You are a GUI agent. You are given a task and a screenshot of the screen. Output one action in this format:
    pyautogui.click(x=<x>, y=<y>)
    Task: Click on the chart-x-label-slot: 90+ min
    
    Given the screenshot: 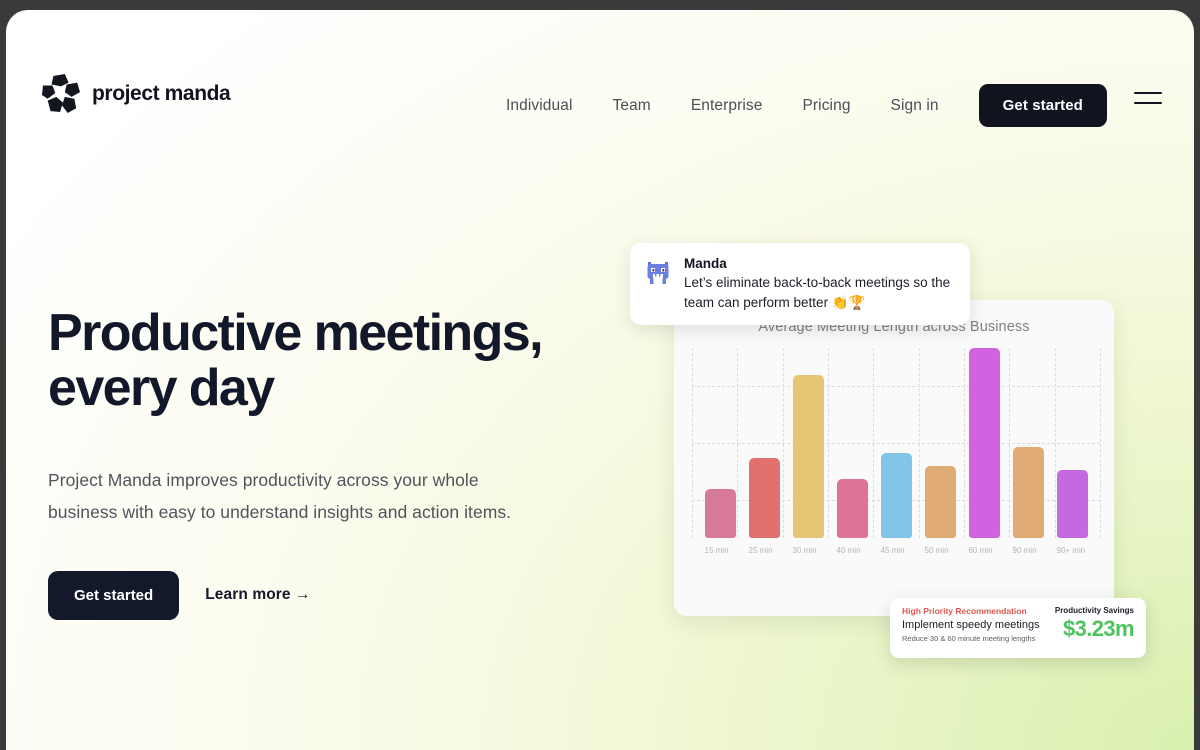 What is the action you would take?
    pyautogui.click(x=1072, y=562)
    